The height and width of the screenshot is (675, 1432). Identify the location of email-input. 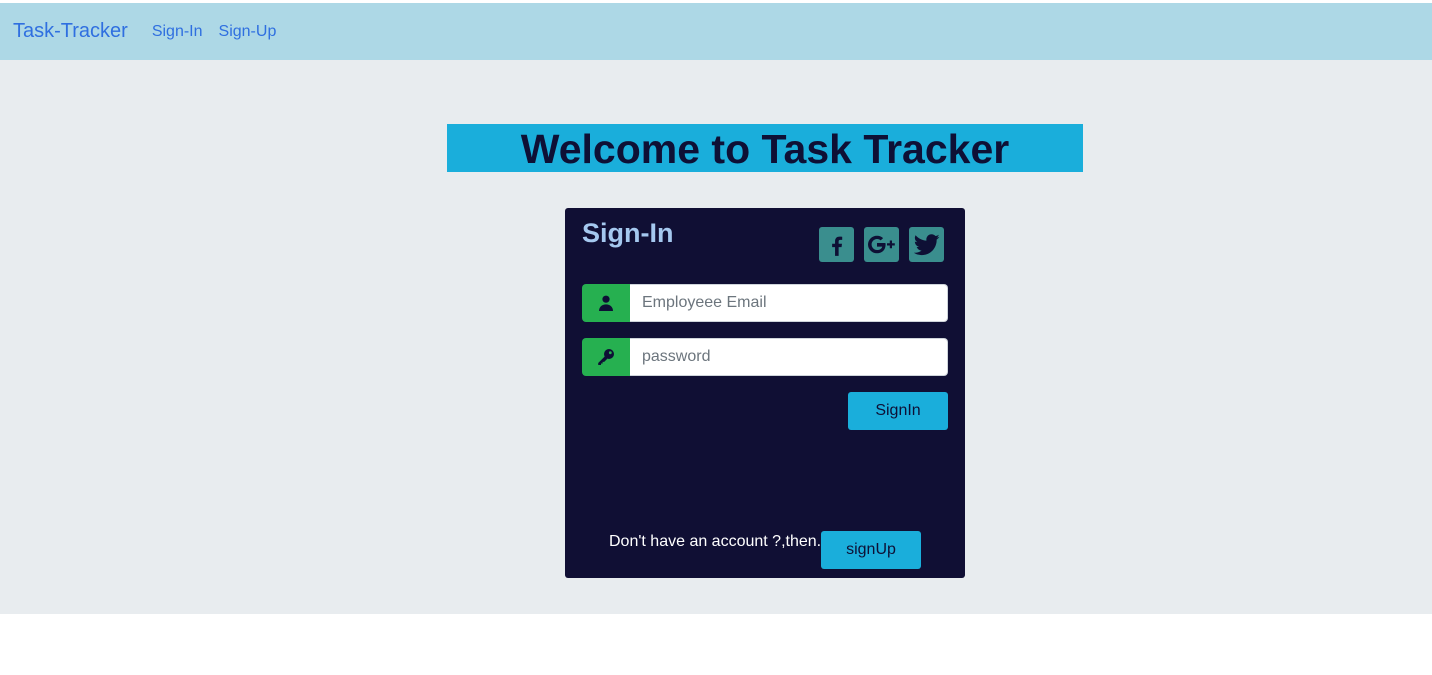
(789, 303).